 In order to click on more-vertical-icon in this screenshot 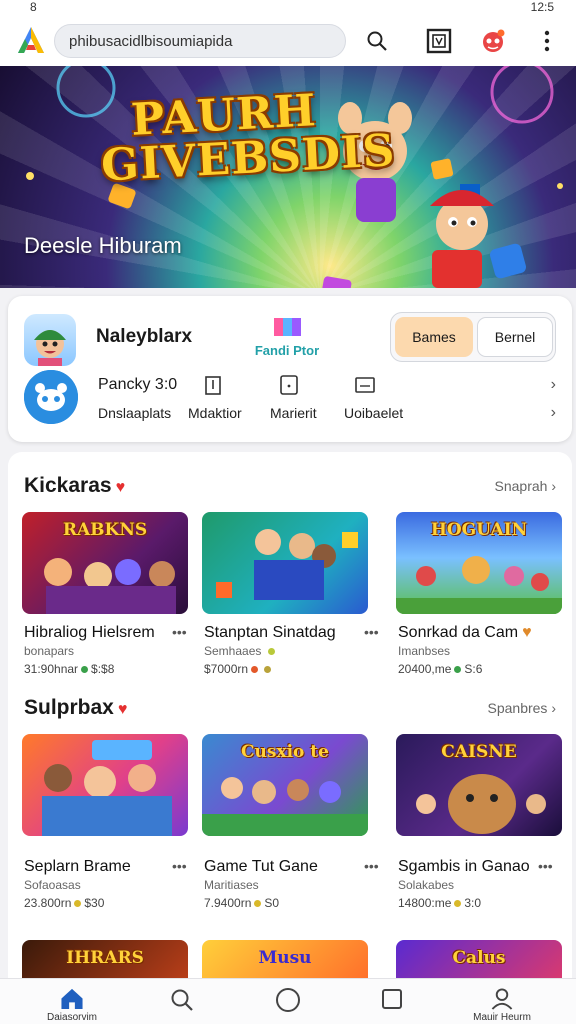, I will do `click(547, 41)`.